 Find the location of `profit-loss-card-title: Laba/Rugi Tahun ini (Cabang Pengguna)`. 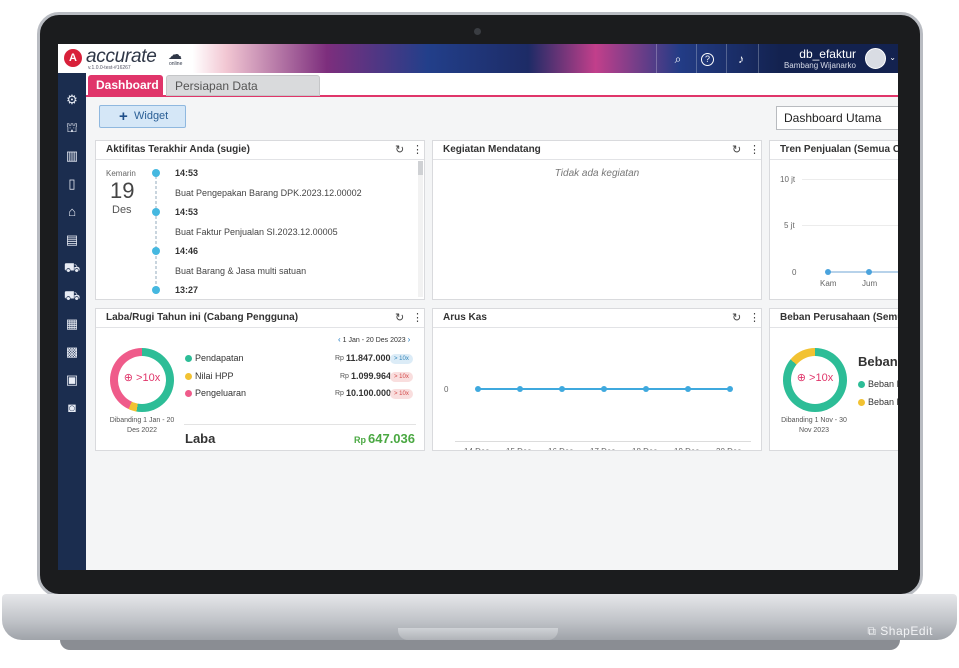

profit-loss-card-title: Laba/Rugi Tahun ini (Cabang Pengguna) is located at coordinates (260, 318).